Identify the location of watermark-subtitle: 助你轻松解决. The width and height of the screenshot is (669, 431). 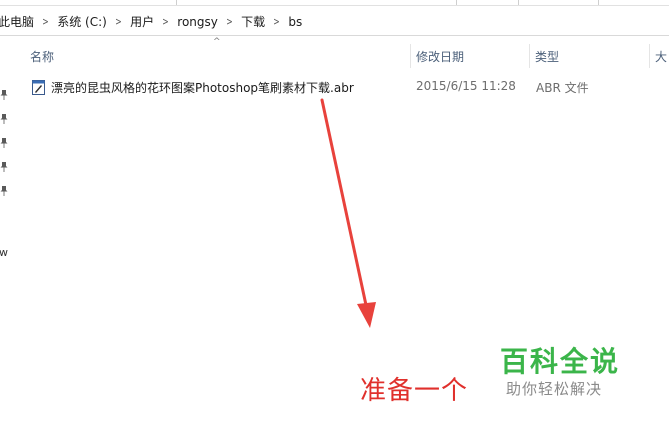
(554, 389).